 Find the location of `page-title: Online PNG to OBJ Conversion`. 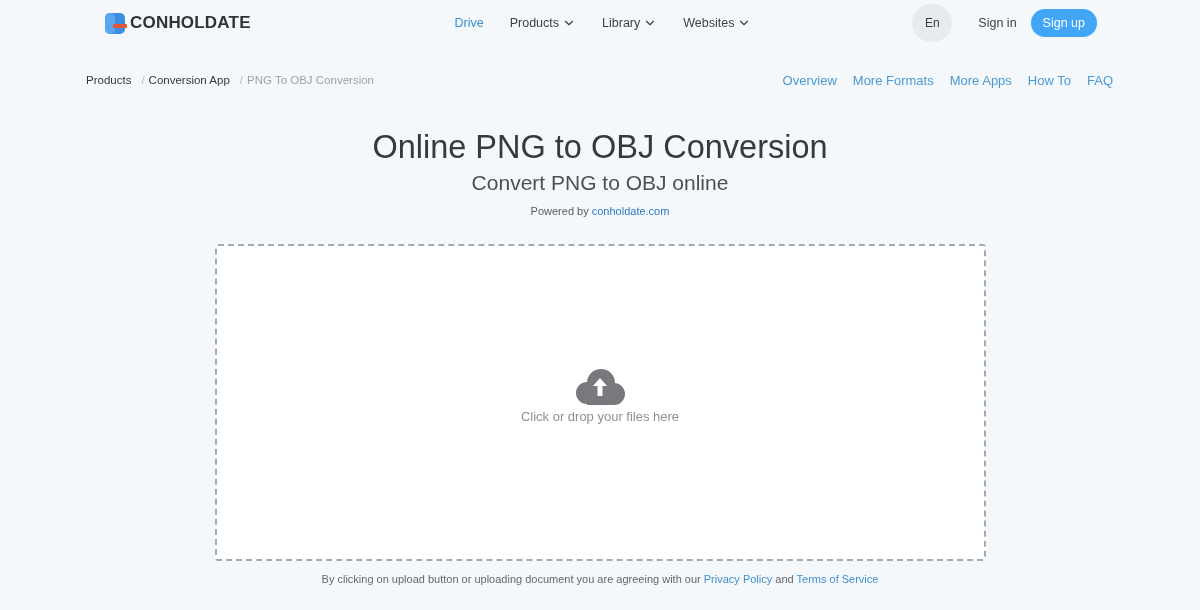

page-title: Online PNG to OBJ Conversion is located at coordinates (600, 147).